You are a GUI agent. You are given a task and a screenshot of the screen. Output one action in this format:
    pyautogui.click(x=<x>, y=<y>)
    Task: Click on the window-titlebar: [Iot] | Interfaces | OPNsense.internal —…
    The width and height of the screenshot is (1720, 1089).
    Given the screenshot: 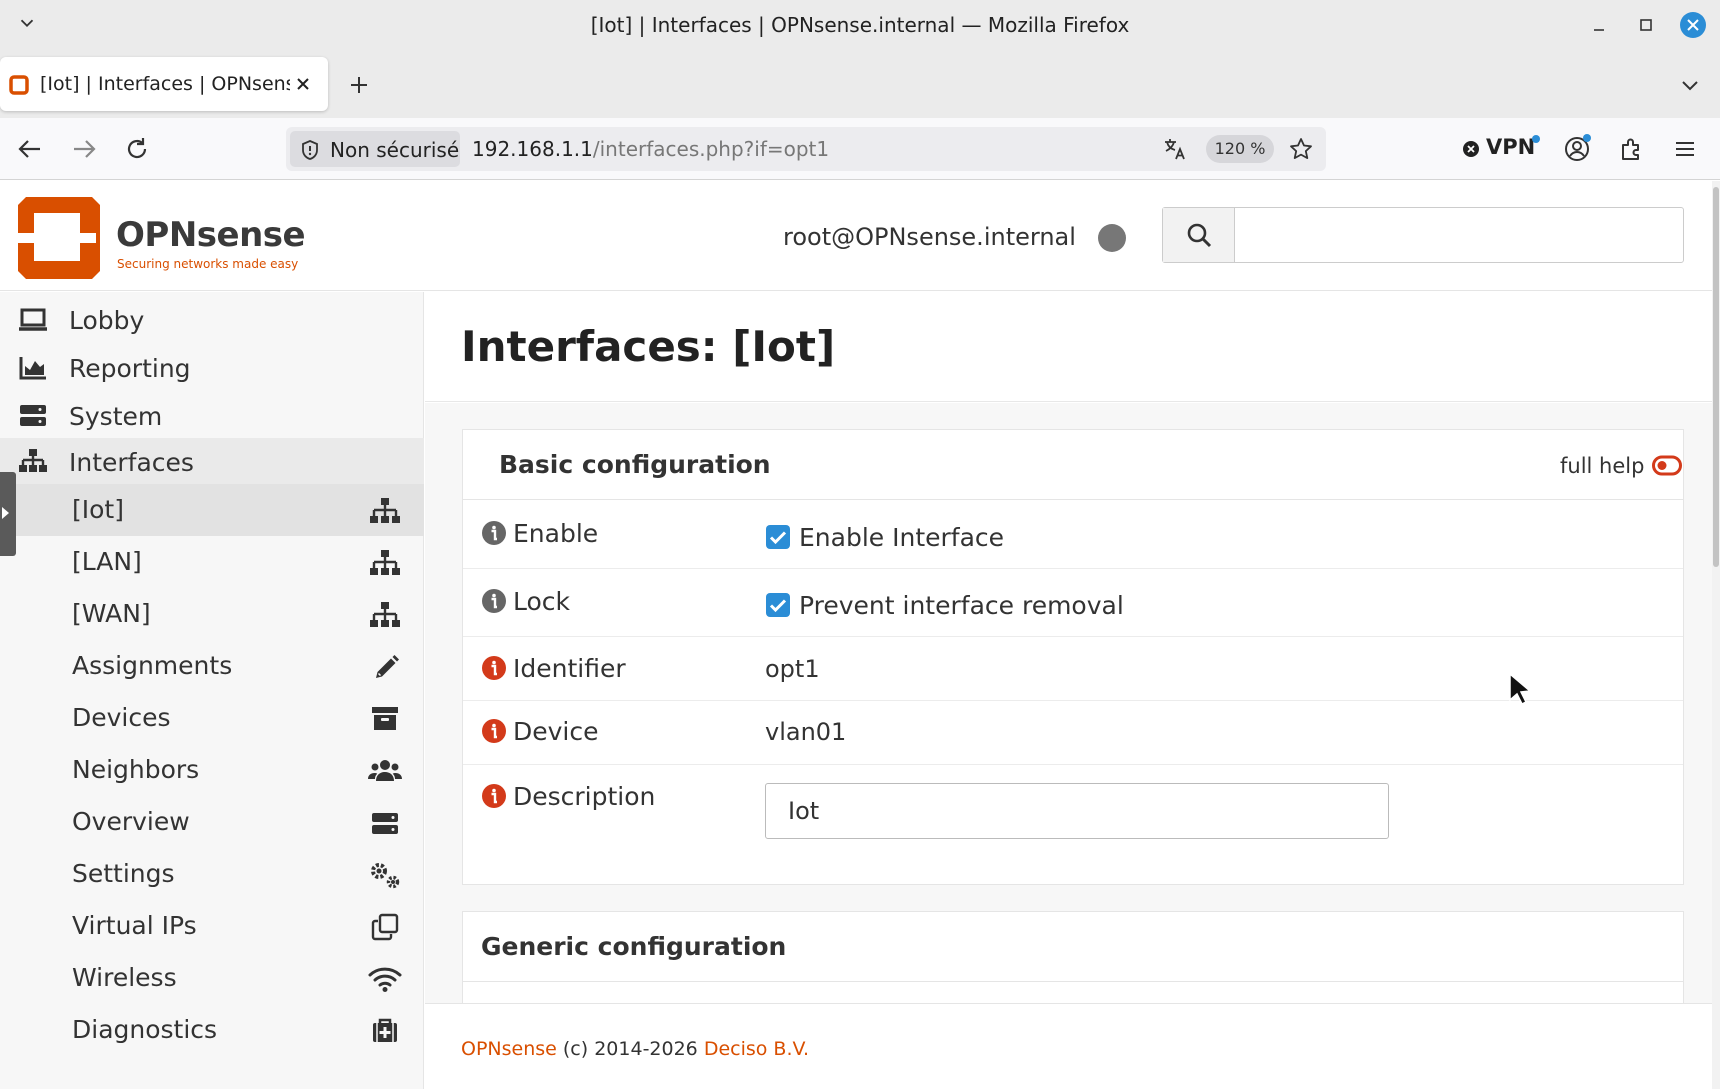 What is the action you would take?
    pyautogui.click(x=860, y=25)
    